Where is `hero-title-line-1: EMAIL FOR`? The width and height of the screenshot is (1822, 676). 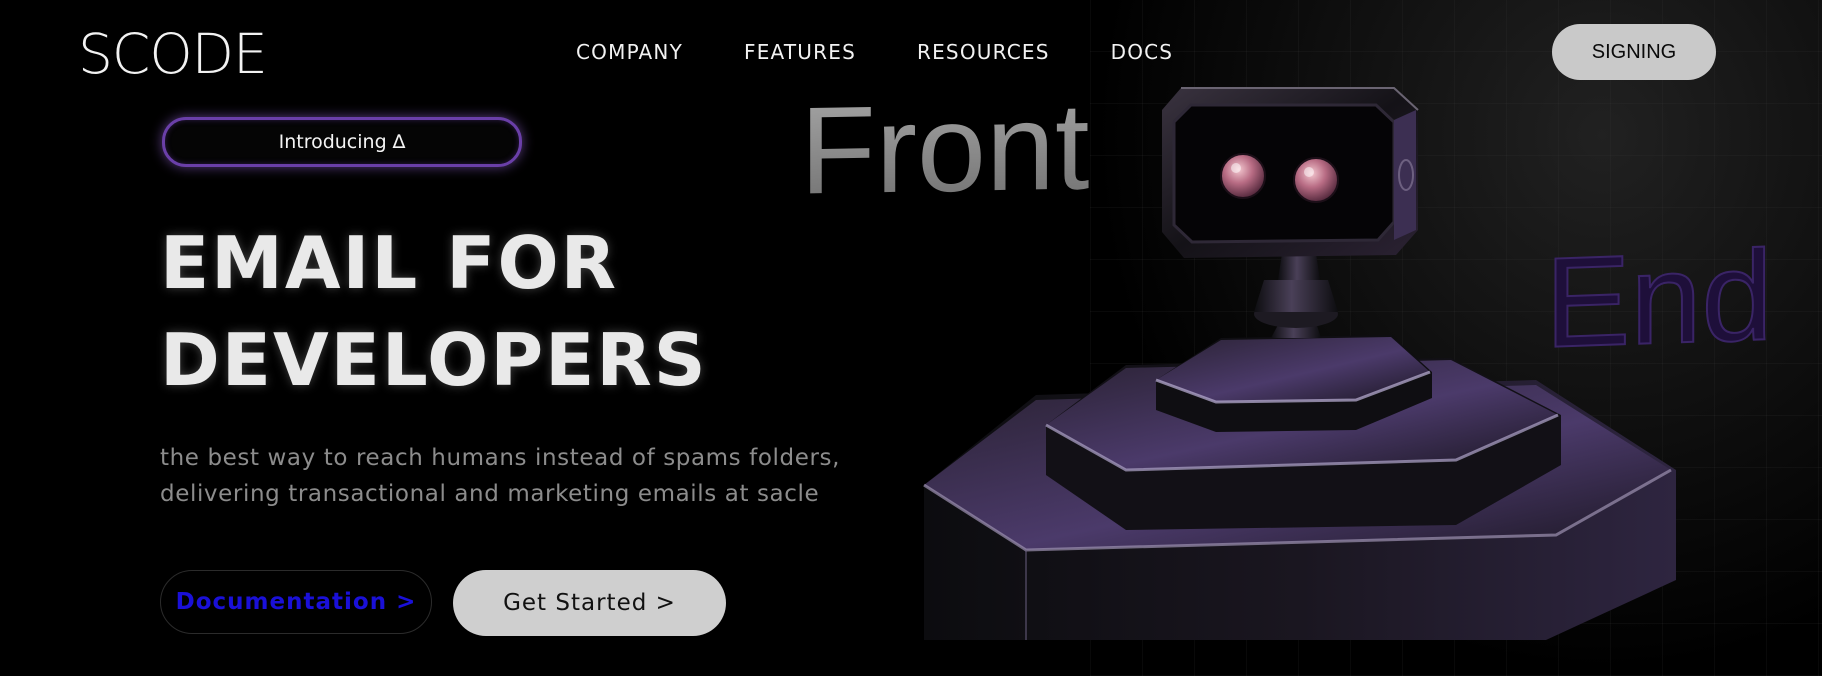
hero-title-line-1: EMAIL FOR is located at coordinates (389, 263).